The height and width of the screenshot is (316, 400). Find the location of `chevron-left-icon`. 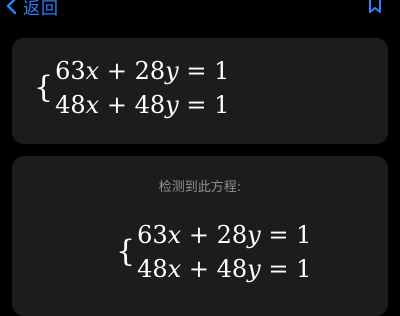

chevron-left-icon is located at coordinates (11, 7).